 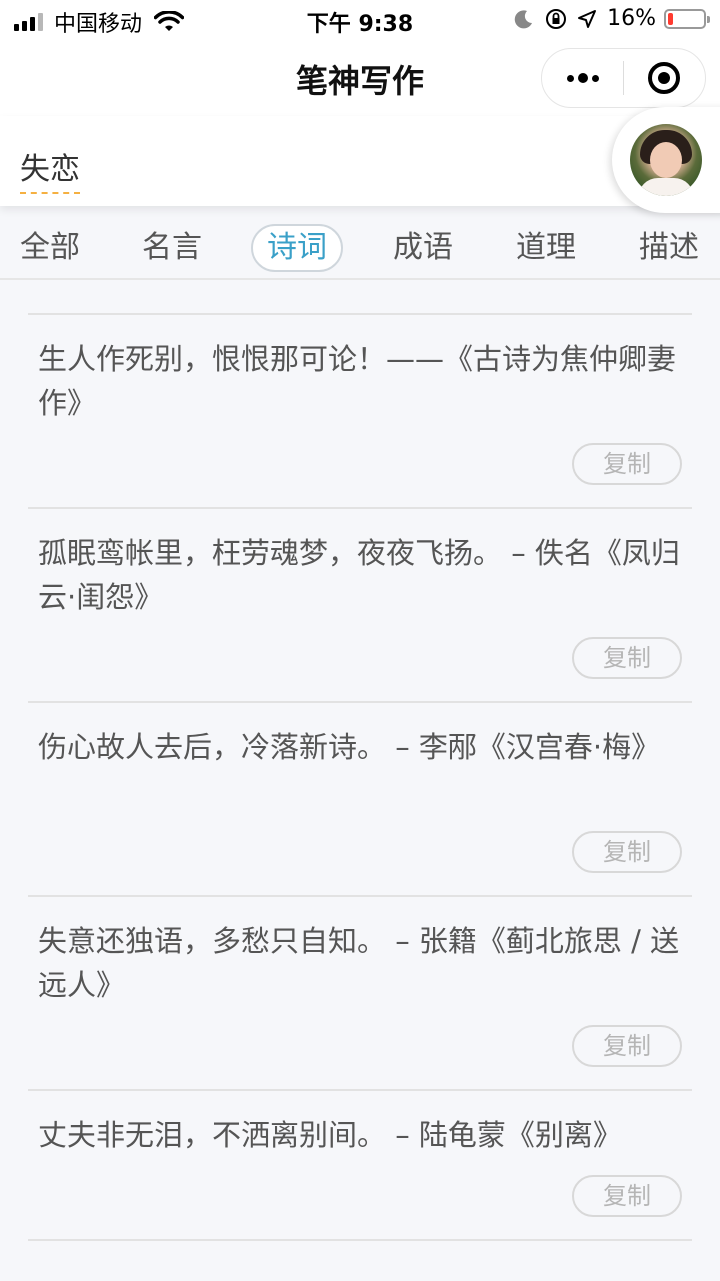 What do you see at coordinates (50, 169) in the screenshot?
I see `search-keyword: 失恋` at bounding box center [50, 169].